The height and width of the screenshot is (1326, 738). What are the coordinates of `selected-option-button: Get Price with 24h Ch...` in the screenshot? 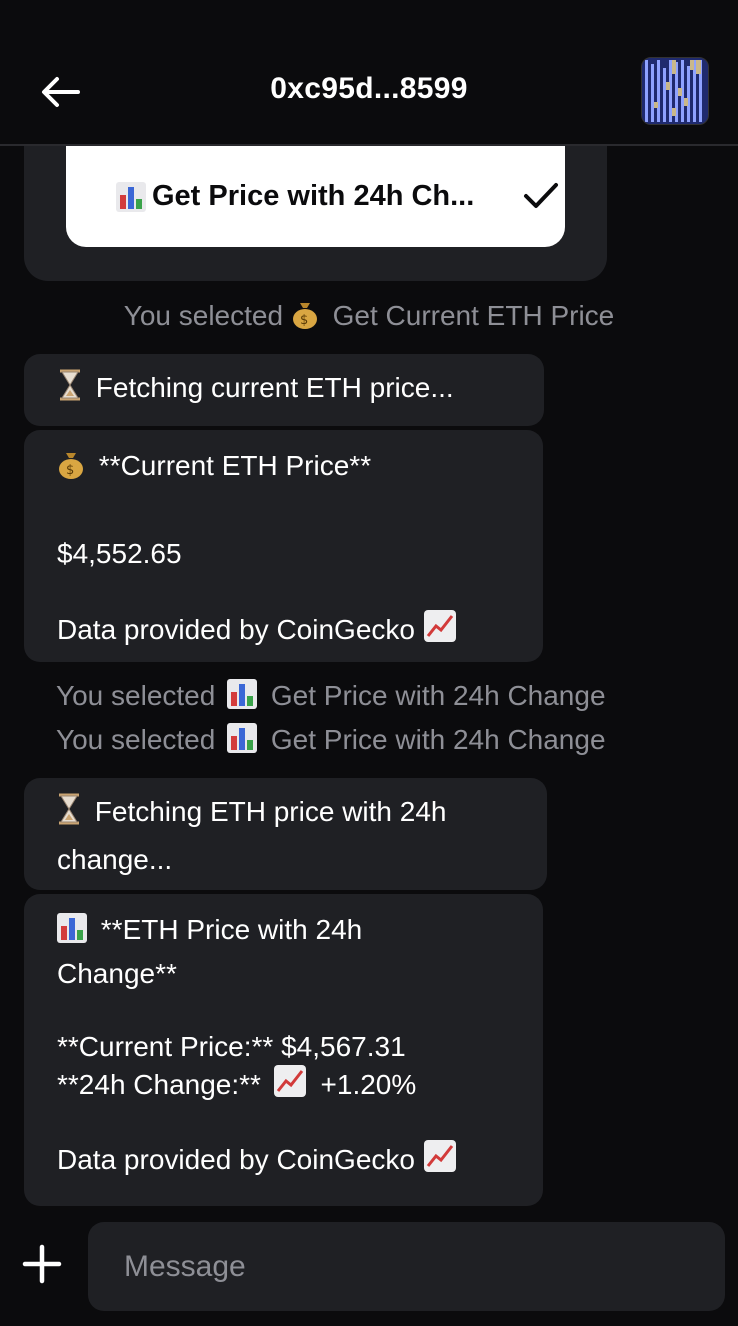 It's located at (315, 196).